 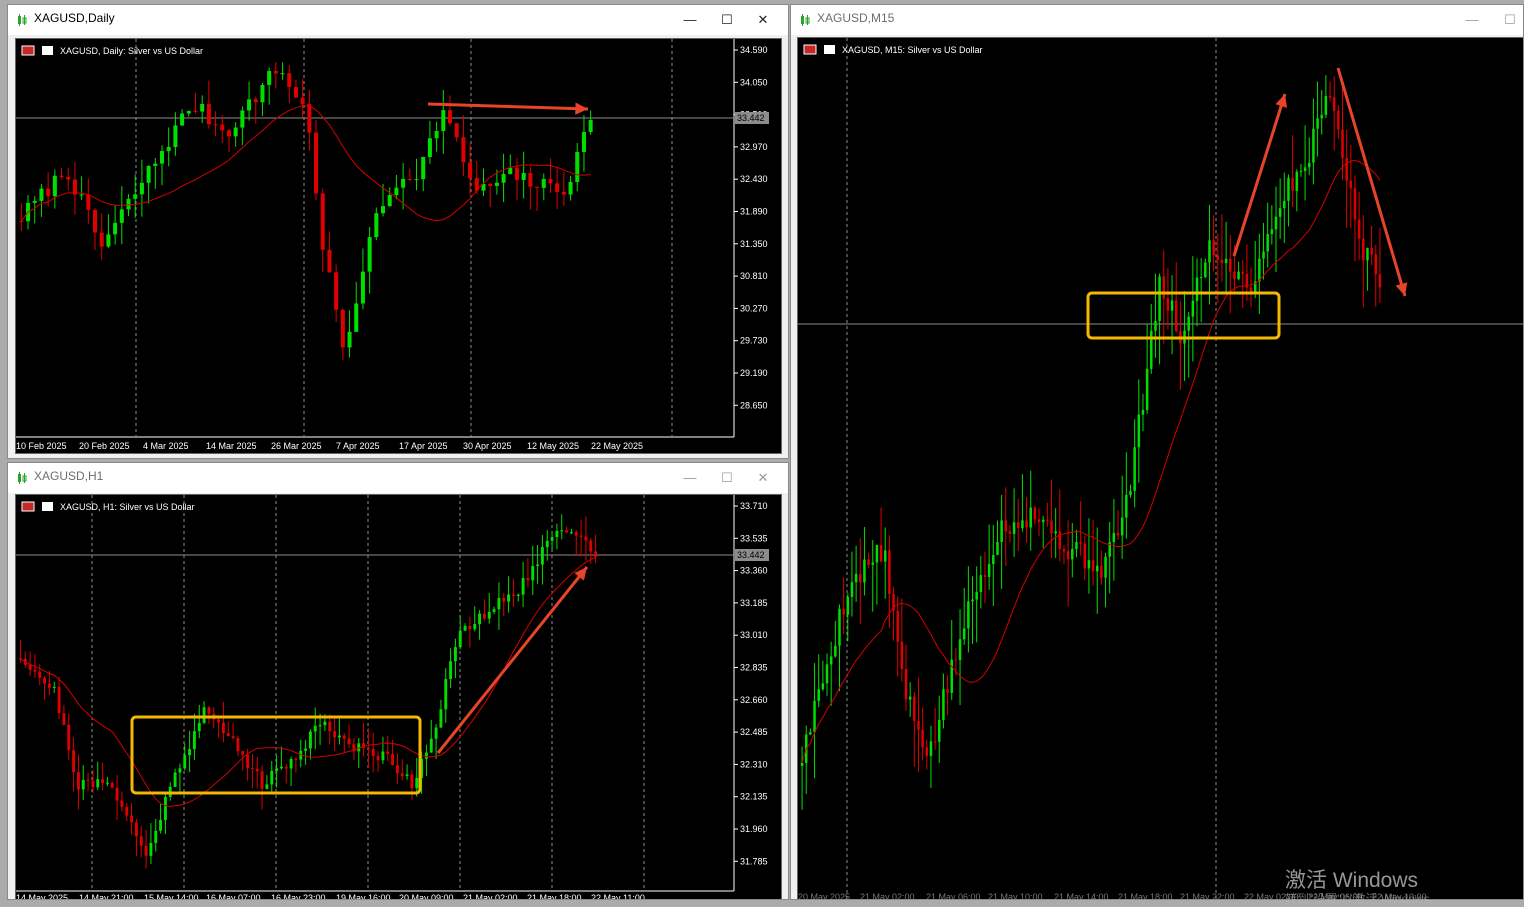 I want to click on chart-header-title: XAGUSD, Daily: Silver vs US Dollar, so click(x=131, y=51).